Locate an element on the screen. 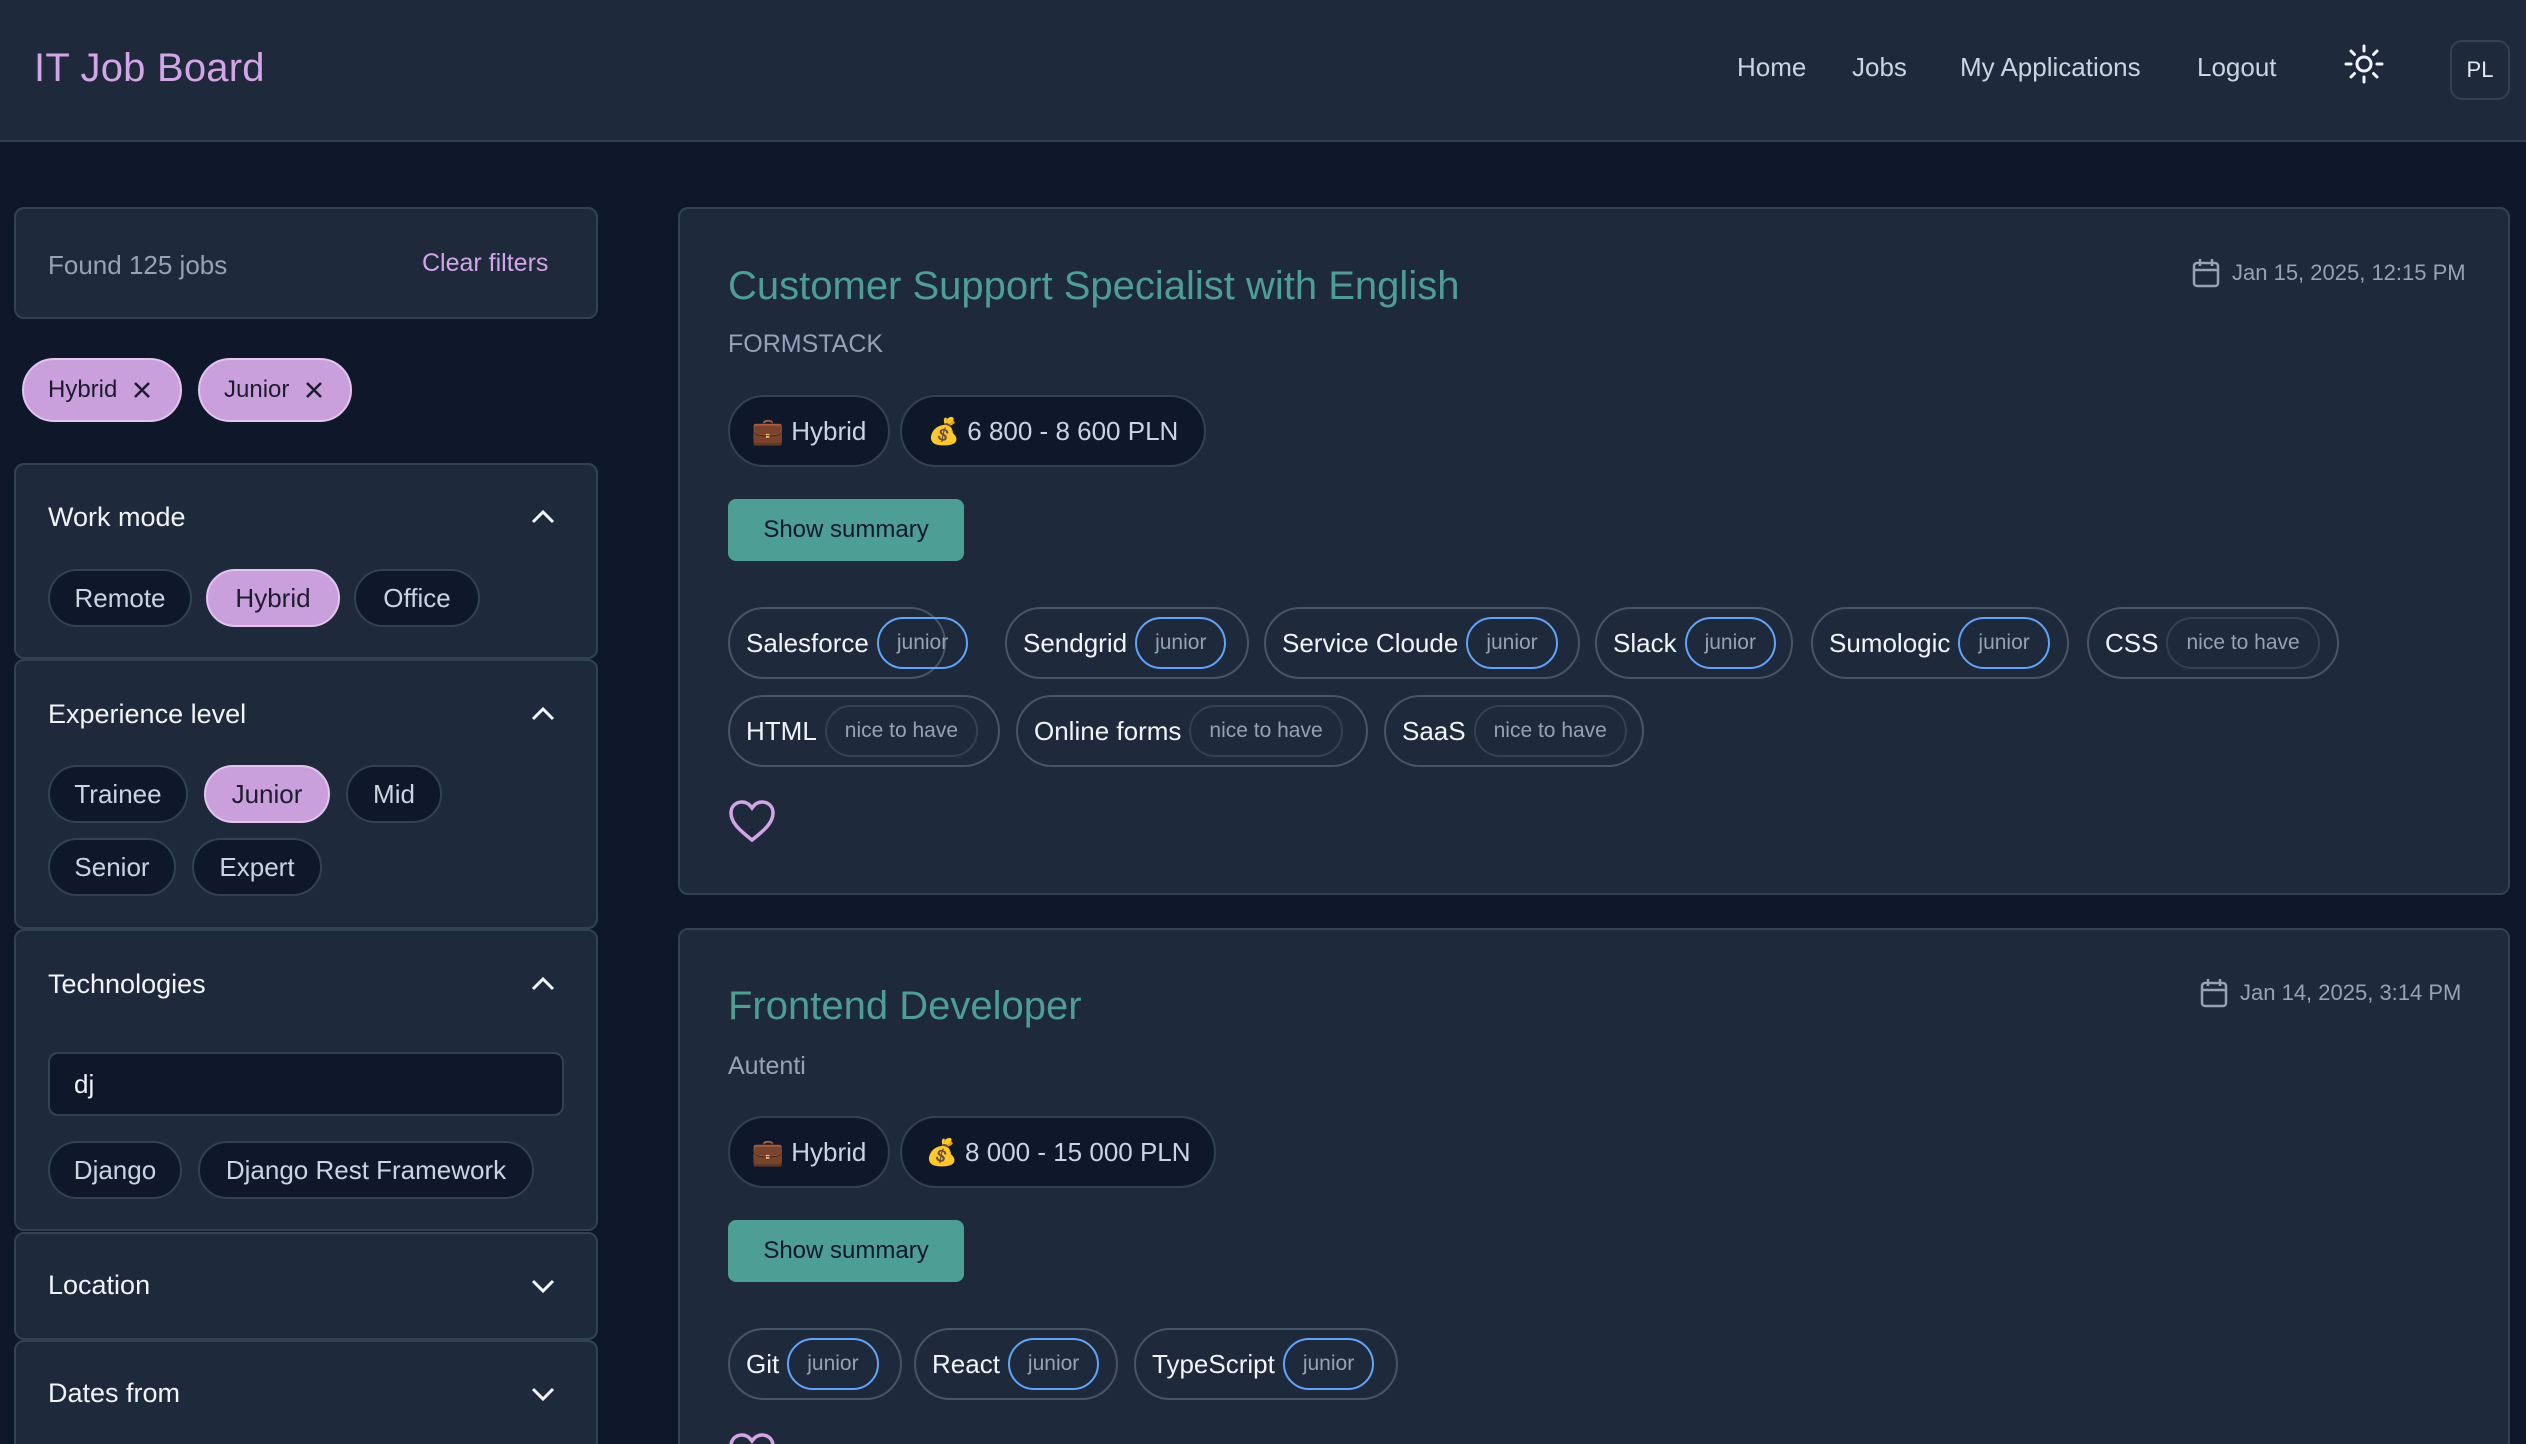 Image resolution: width=2526 pixels, height=1444 pixels. skill-tag: CSS nice to have is located at coordinates (2213, 643).